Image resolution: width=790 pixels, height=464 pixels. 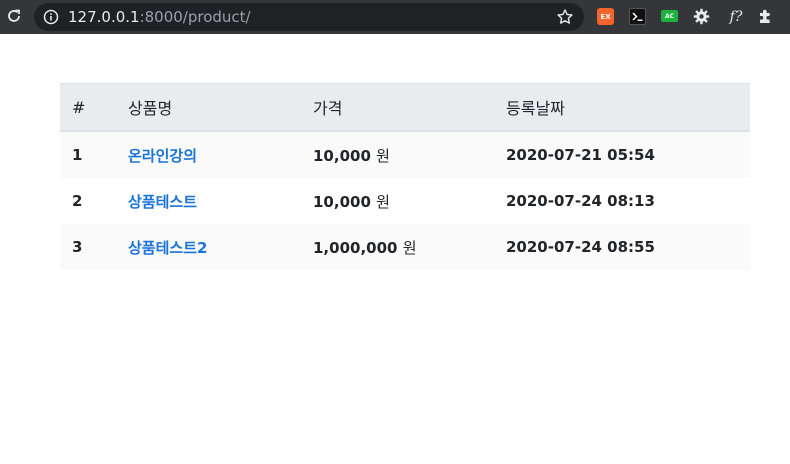 What do you see at coordinates (208, 154) in the screenshot?
I see `product-name-cell: 온라인강의` at bounding box center [208, 154].